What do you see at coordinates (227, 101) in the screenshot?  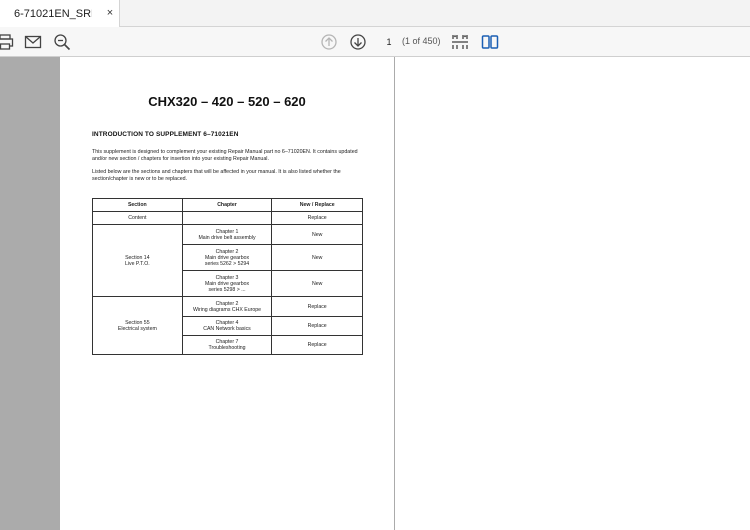 I see `document-title: CHX320 – 420 – 520 – 620` at bounding box center [227, 101].